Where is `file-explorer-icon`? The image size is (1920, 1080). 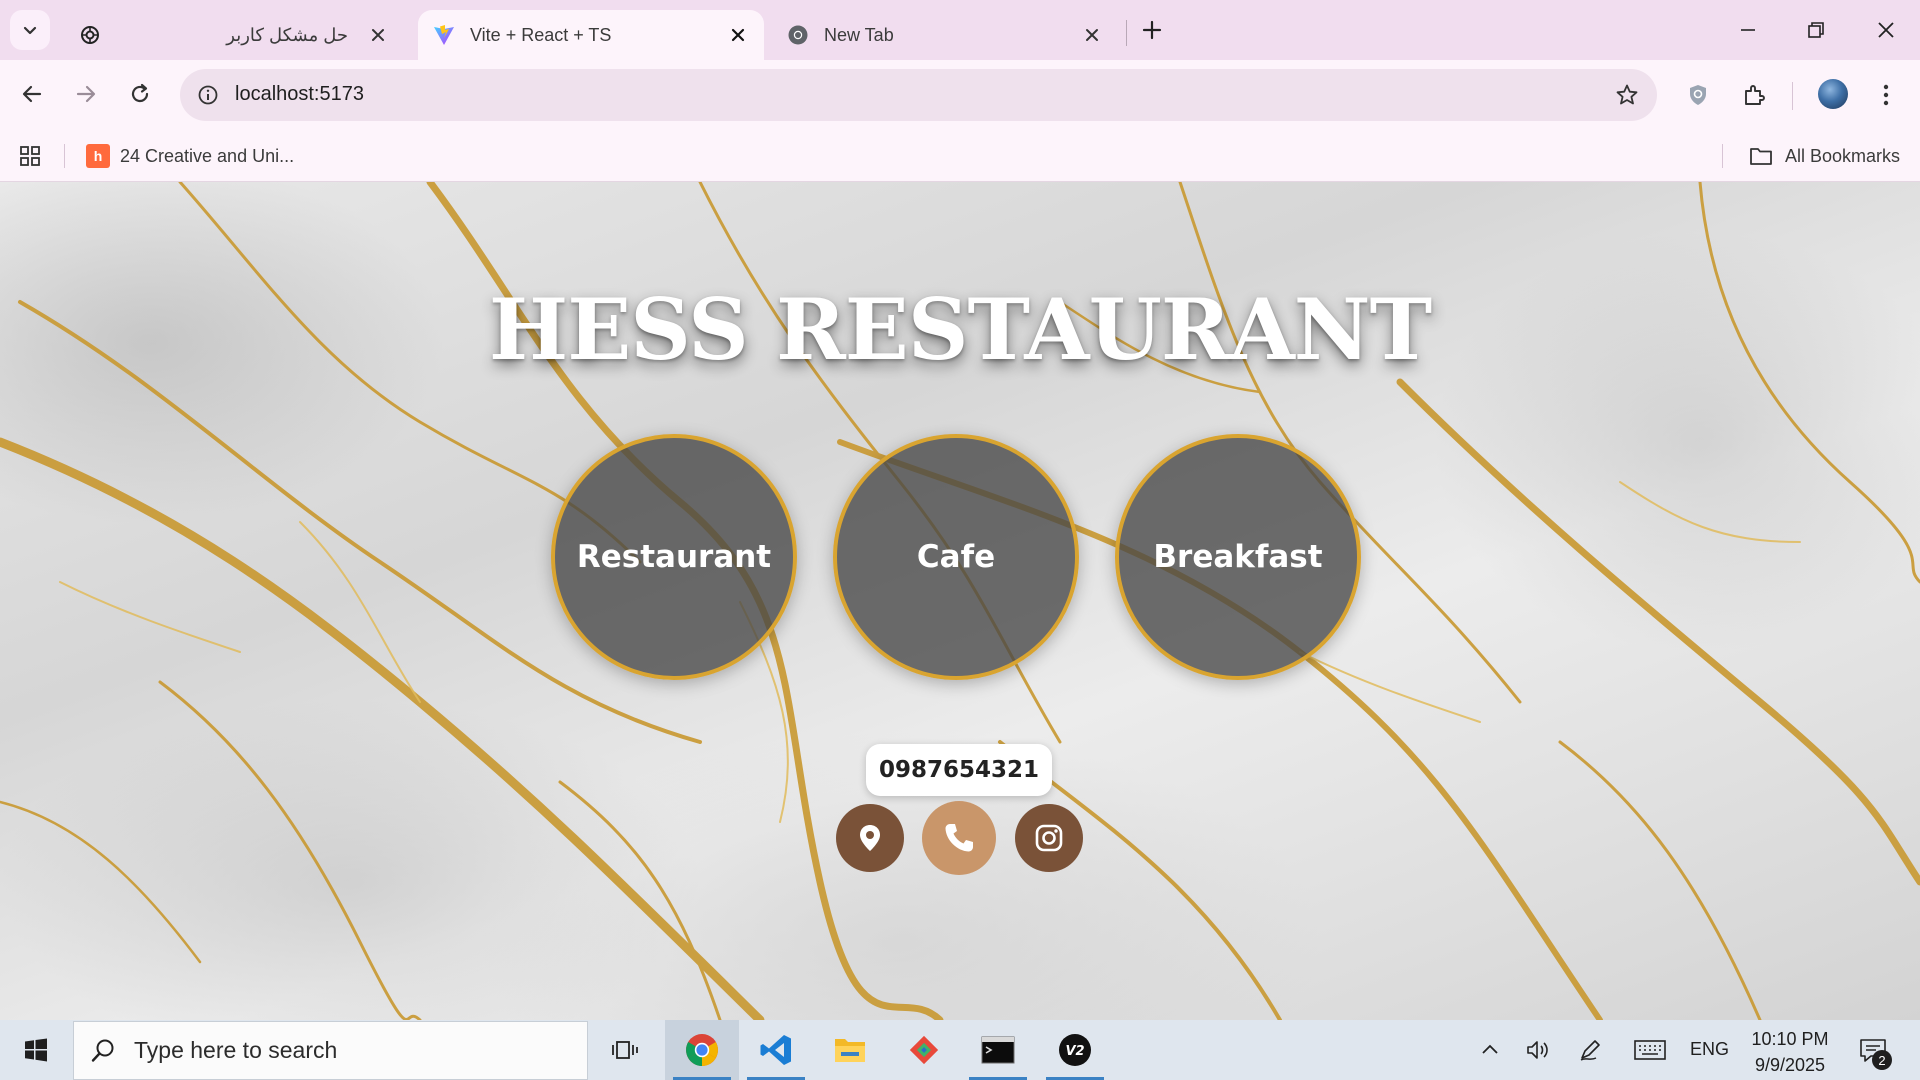
file-explorer-icon is located at coordinates (850, 1050).